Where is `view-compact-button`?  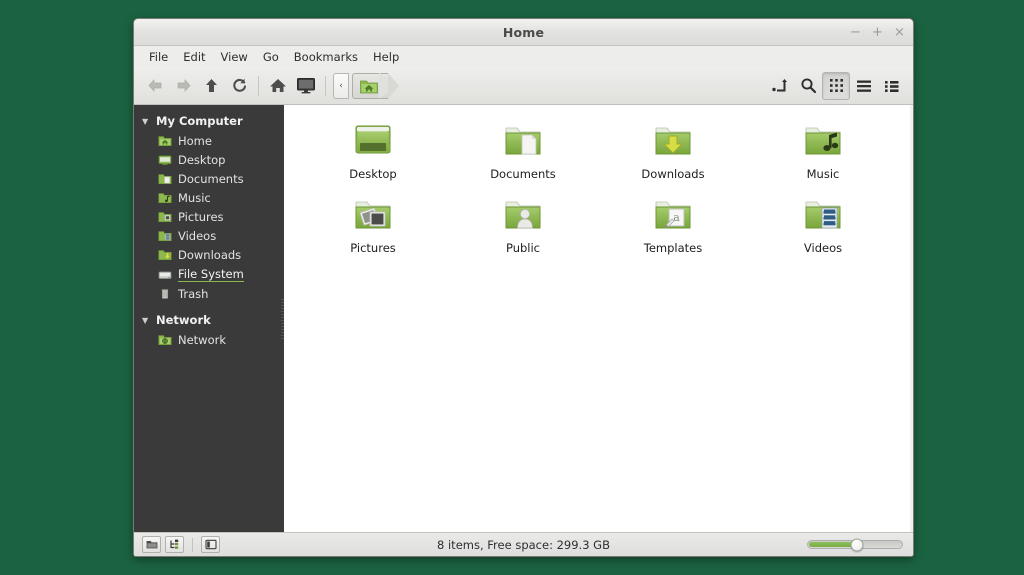
view-compact-button is located at coordinates (892, 86).